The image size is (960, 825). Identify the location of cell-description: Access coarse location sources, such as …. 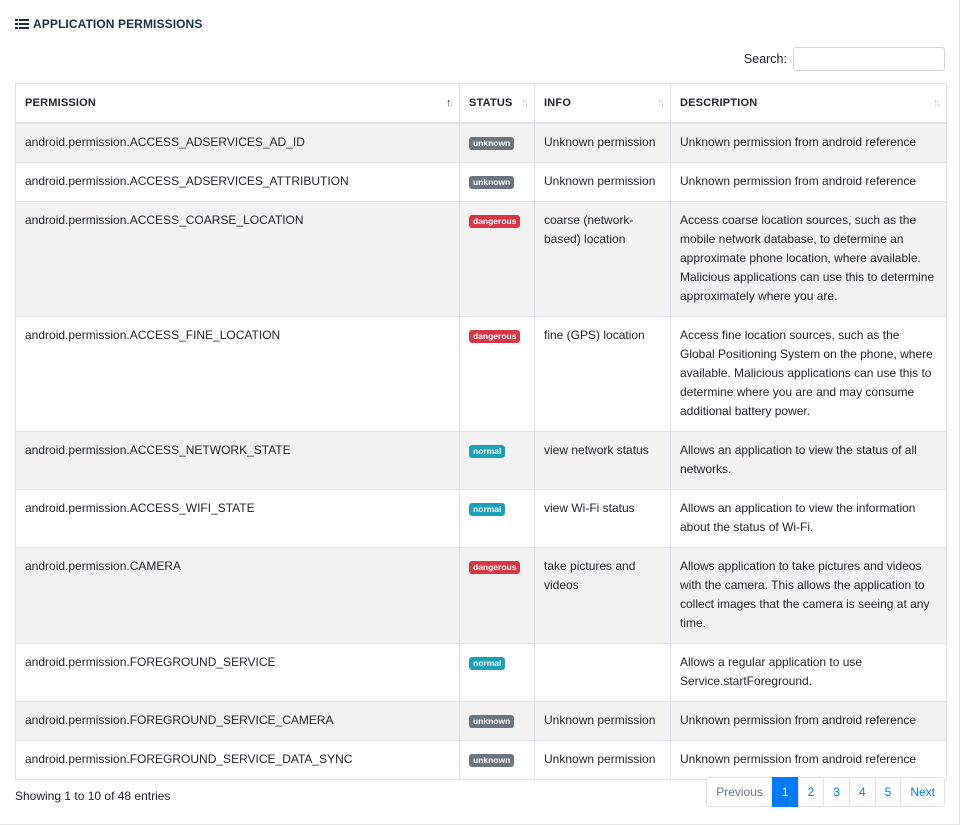
(808, 258).